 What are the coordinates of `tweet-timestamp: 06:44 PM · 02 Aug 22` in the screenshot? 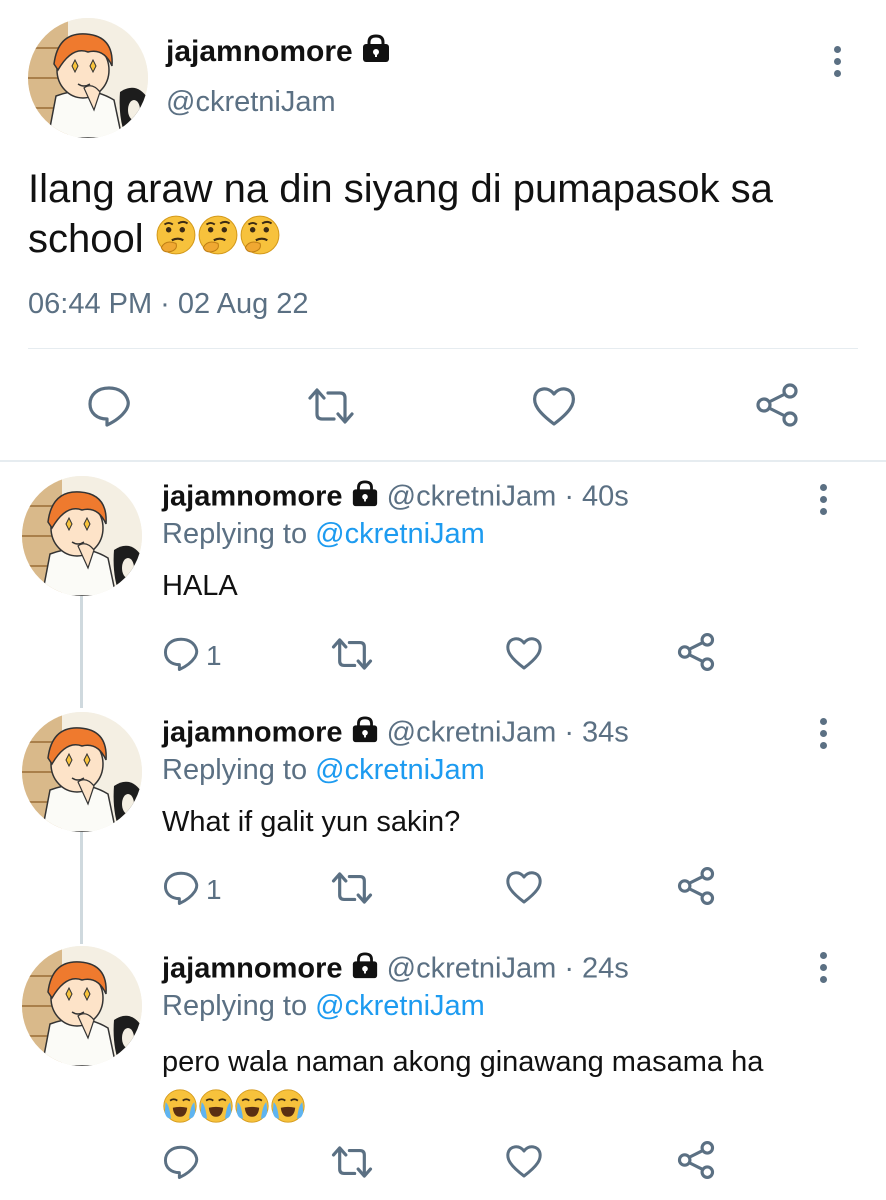 It's located at (168, 304).